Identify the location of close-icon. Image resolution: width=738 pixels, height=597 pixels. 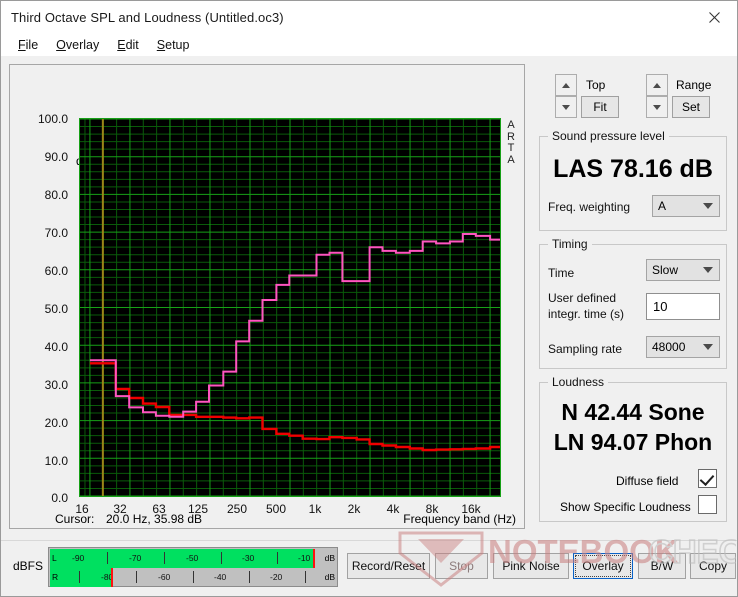
(714, 17).